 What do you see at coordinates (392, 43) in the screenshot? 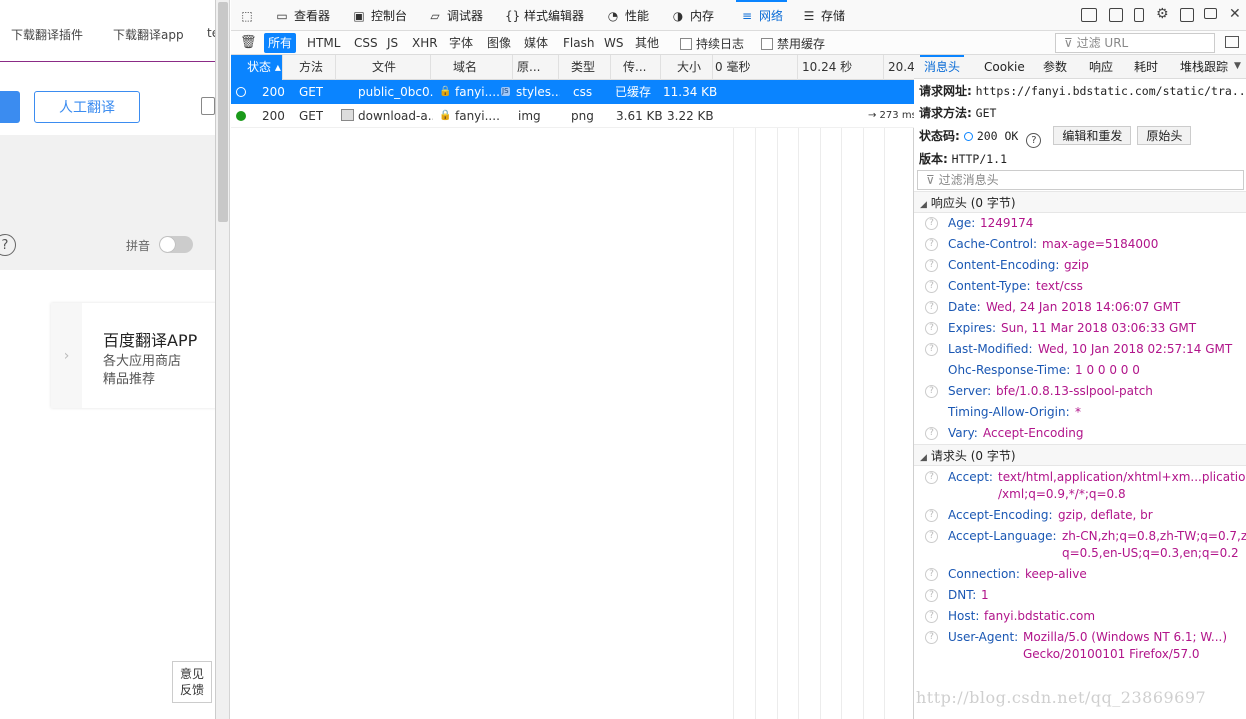
I see `filter-js: JS` at bounding box center [392, 43].